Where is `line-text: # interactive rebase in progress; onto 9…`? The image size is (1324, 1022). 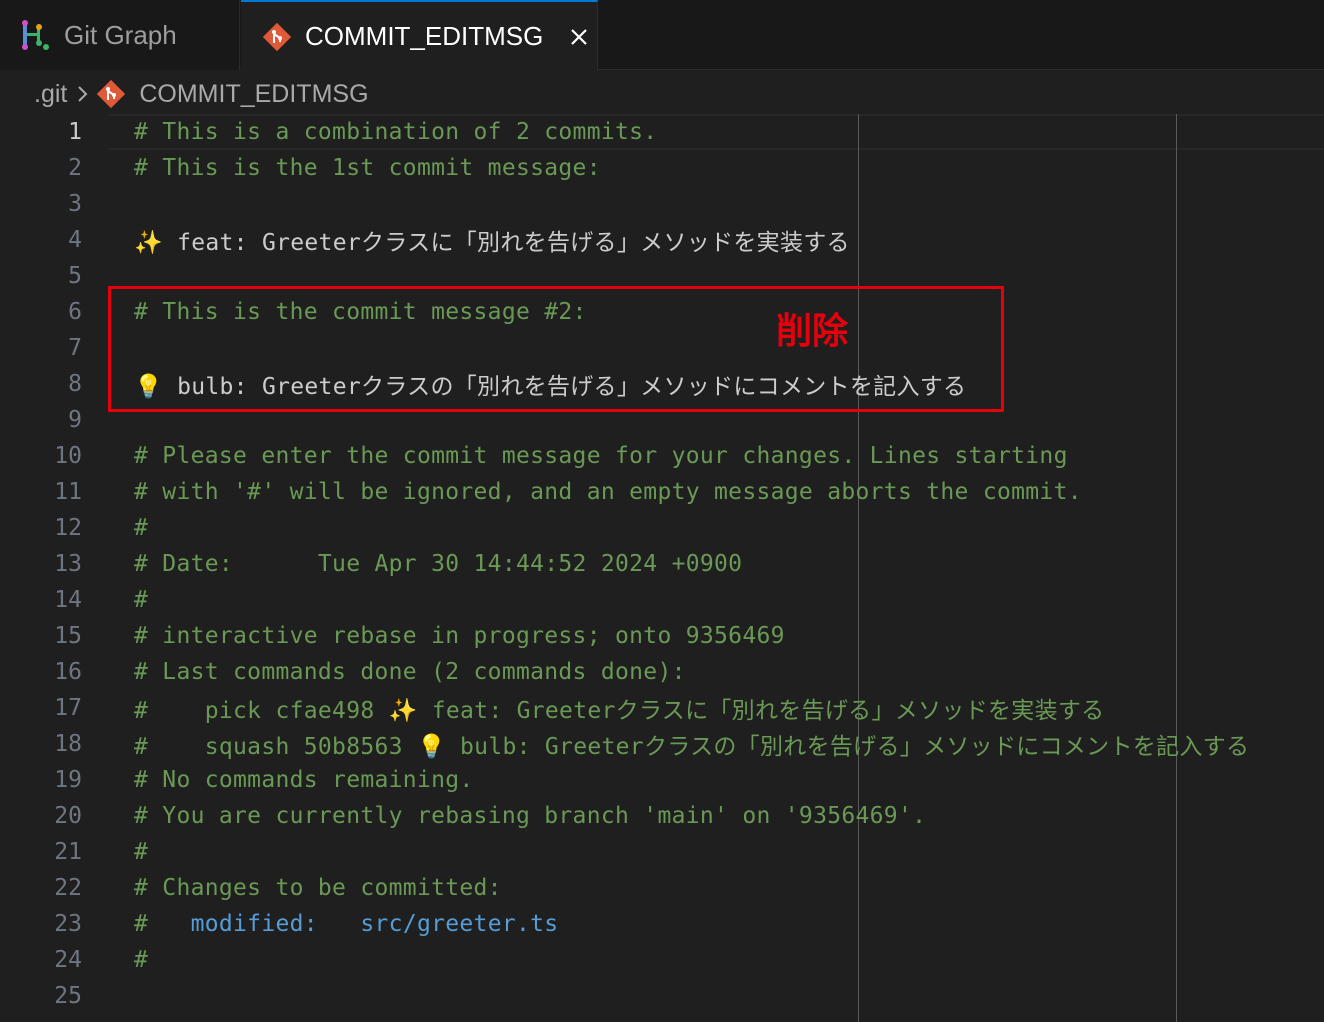
line-text: # interactive rebase in progress; onto 9… is located at coordinates (459, 636).